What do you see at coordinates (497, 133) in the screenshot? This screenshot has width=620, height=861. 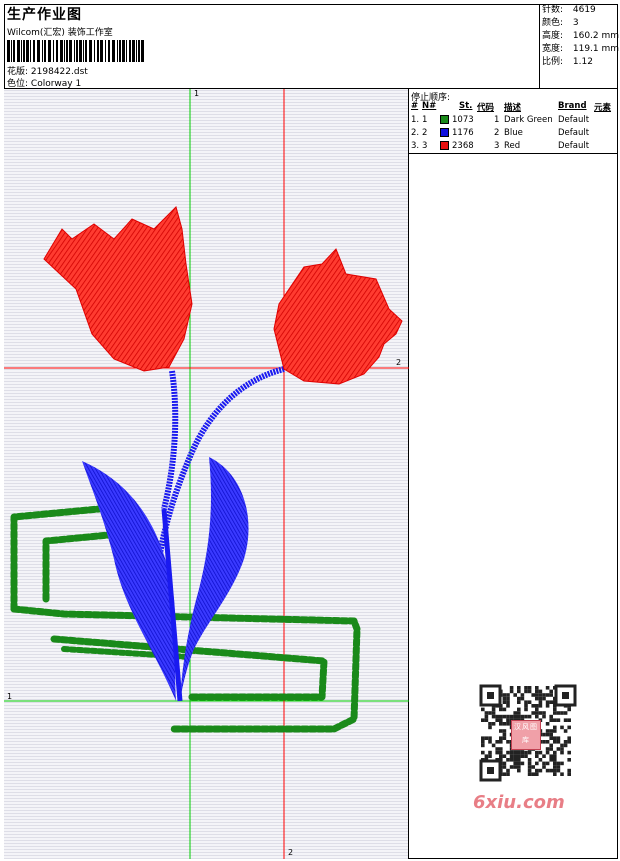 I see `cell-code: 2` at bounding box center [497, 133].